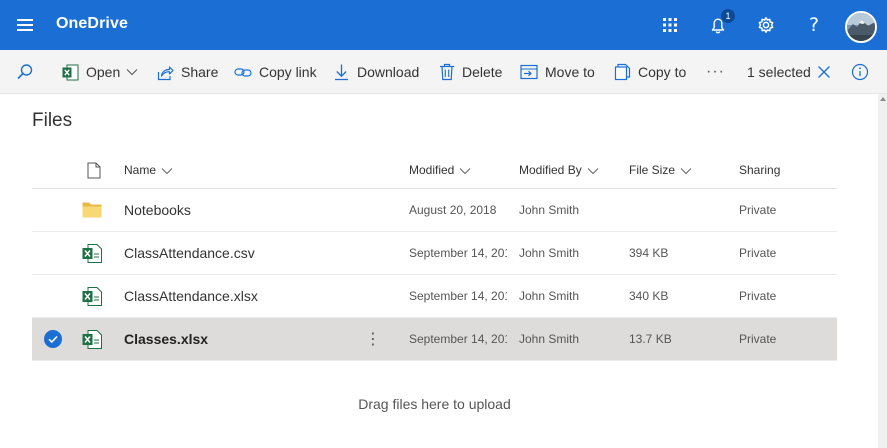 This screenshot has height=448, width=887. What do you see at coordinates (373, 339) in the screenshot?
I see `more-actions-icon: ⋮` at bounding box center [373, 339].